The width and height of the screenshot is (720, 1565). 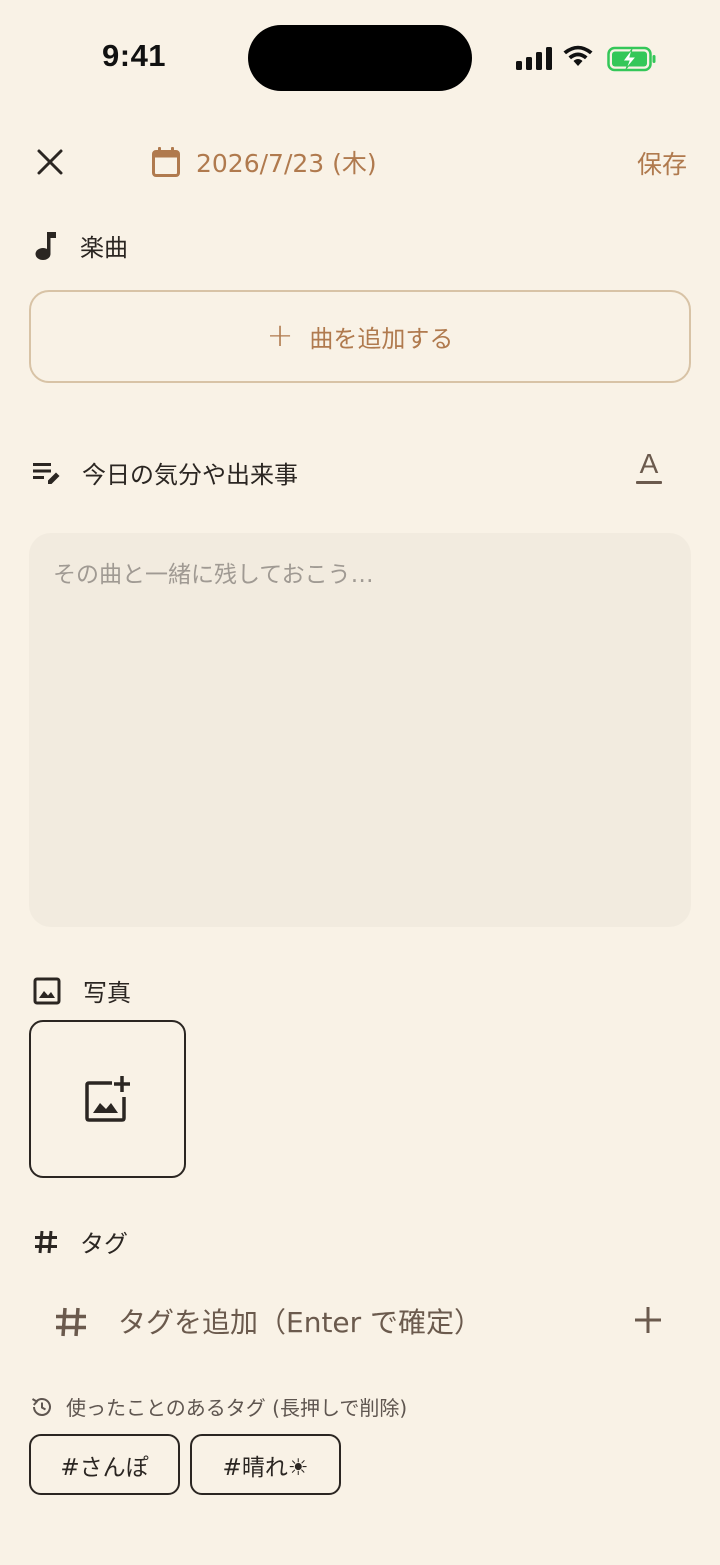 I want to click on tag-input, so click(x=353, y=1322).